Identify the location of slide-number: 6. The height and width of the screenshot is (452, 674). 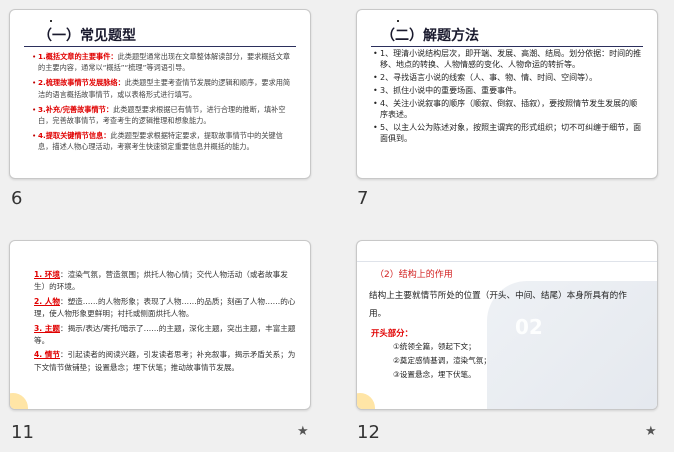
(17, 198).